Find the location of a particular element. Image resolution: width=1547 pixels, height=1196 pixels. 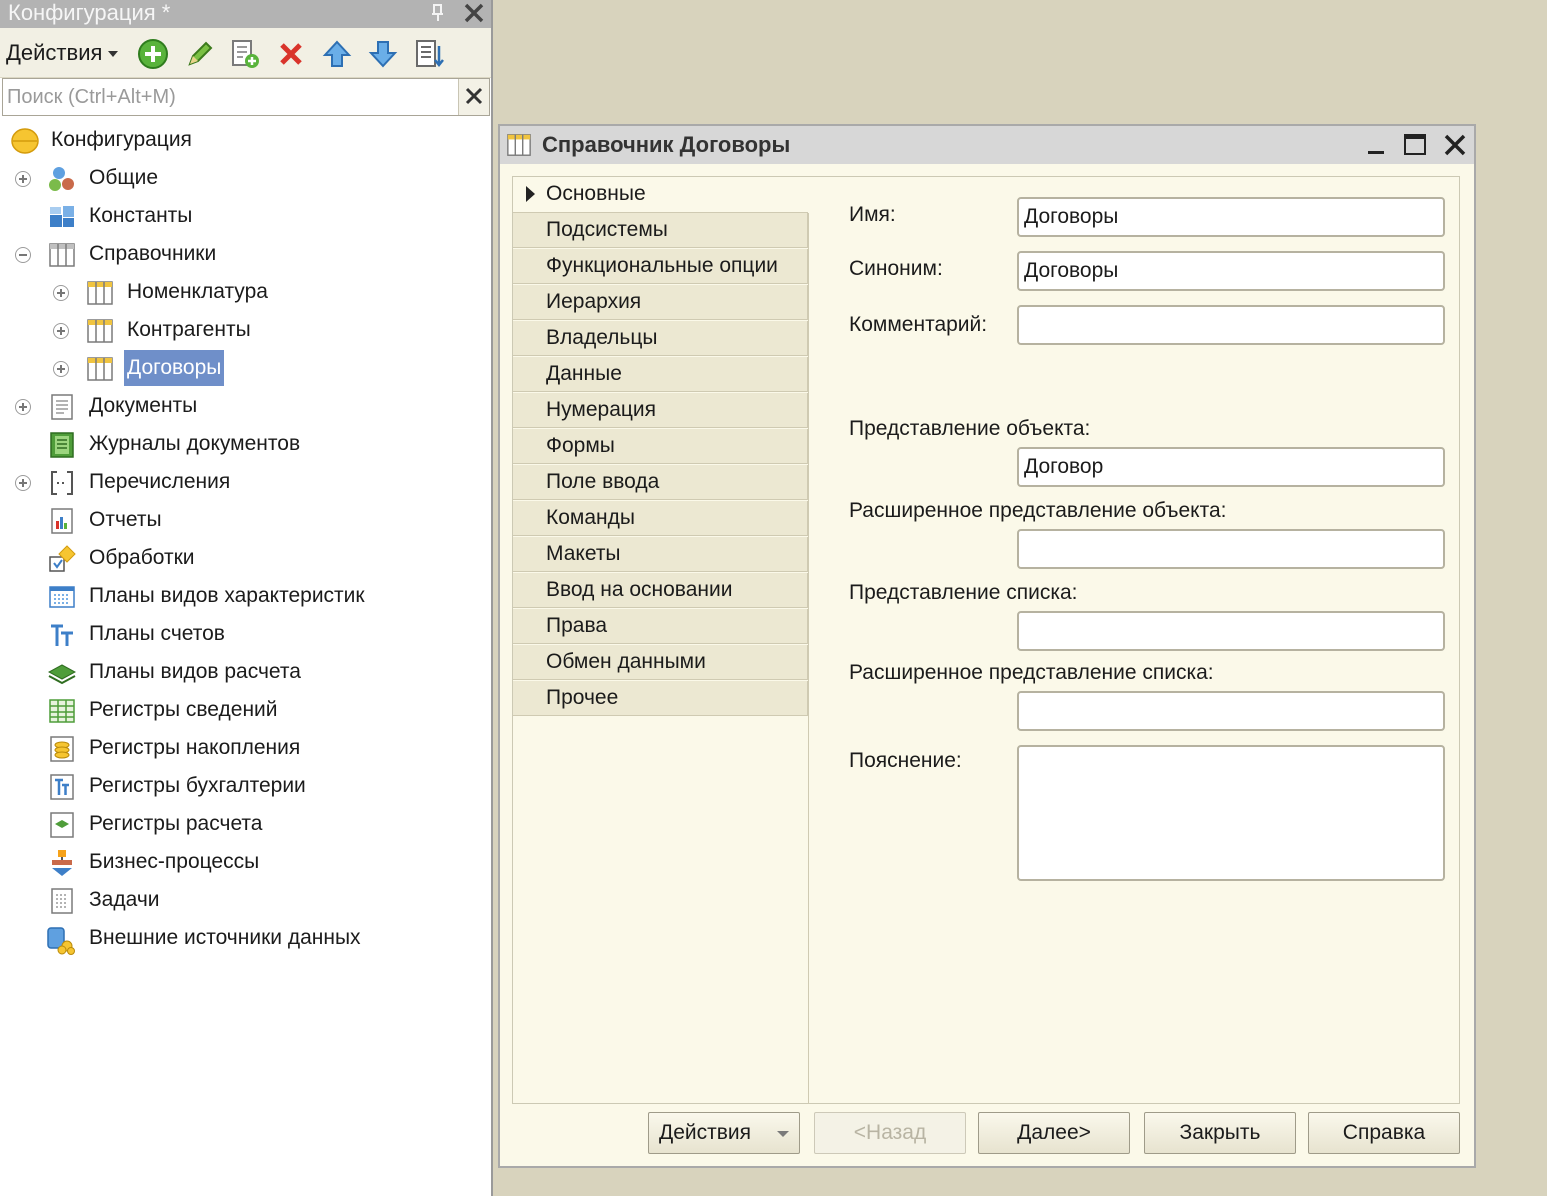

tab-forms: Формы is located at coordinates (660, 446).